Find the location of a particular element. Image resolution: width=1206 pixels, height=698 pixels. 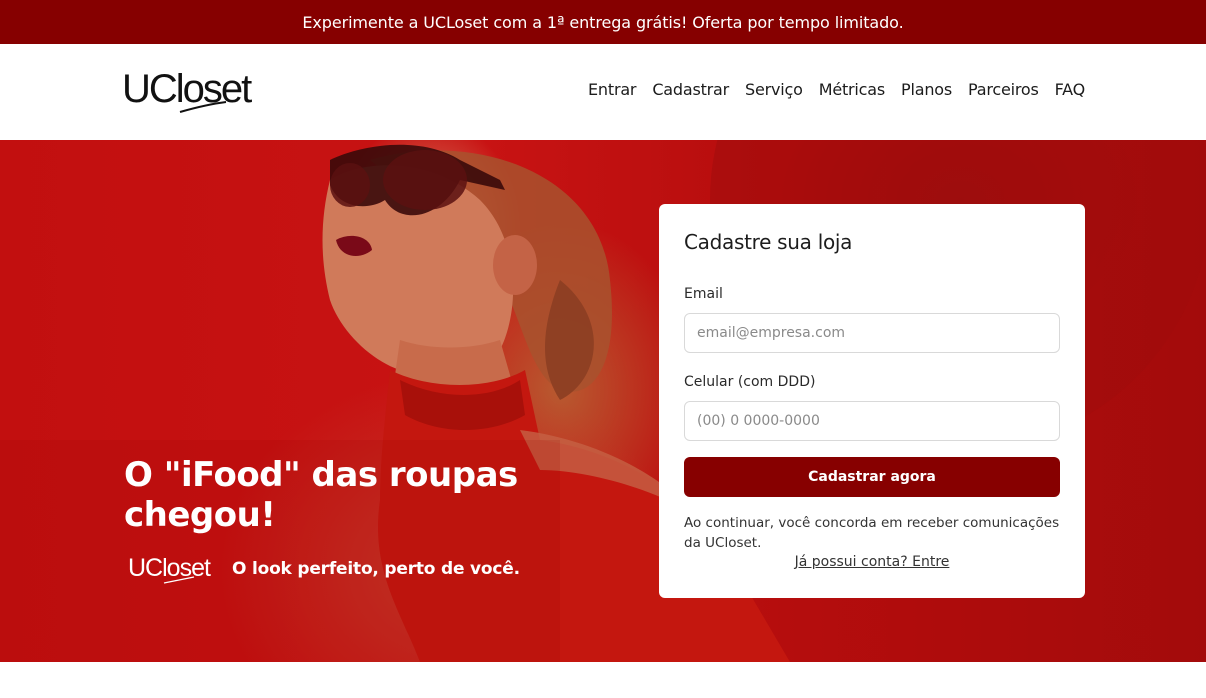

email-field is located at coordinates (872, 333).